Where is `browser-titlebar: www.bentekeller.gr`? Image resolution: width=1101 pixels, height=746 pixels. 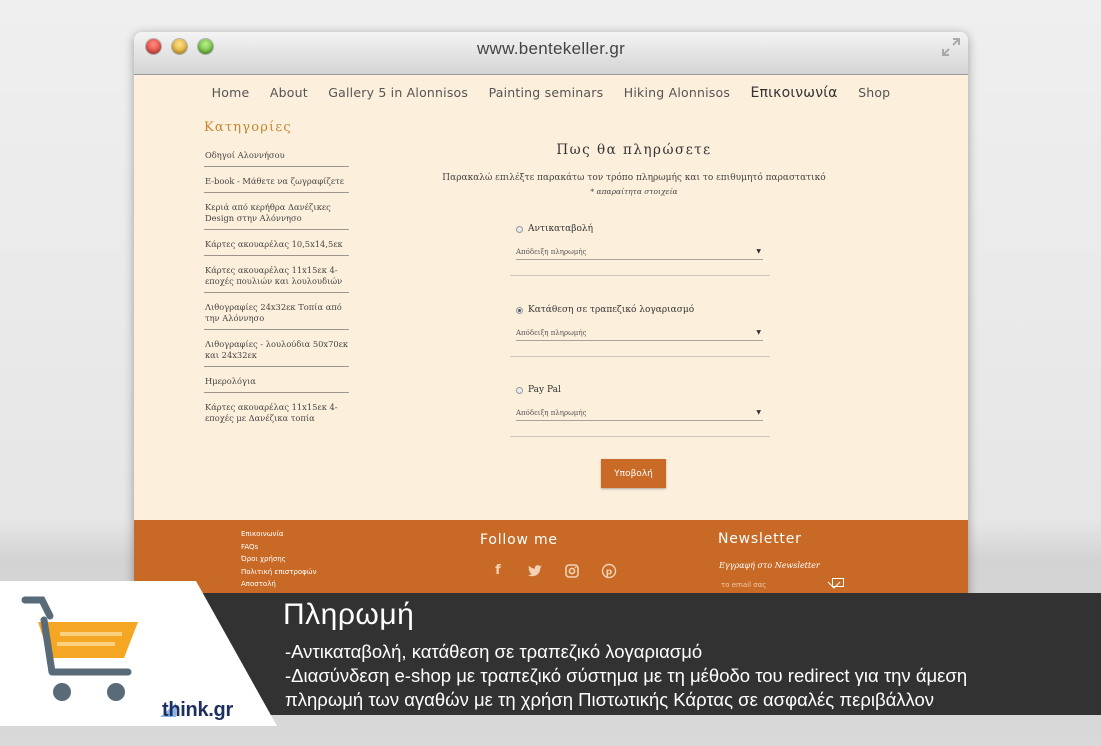
browser-titlebar: www.bentekeller.gr is located at coordinates (551, 53).